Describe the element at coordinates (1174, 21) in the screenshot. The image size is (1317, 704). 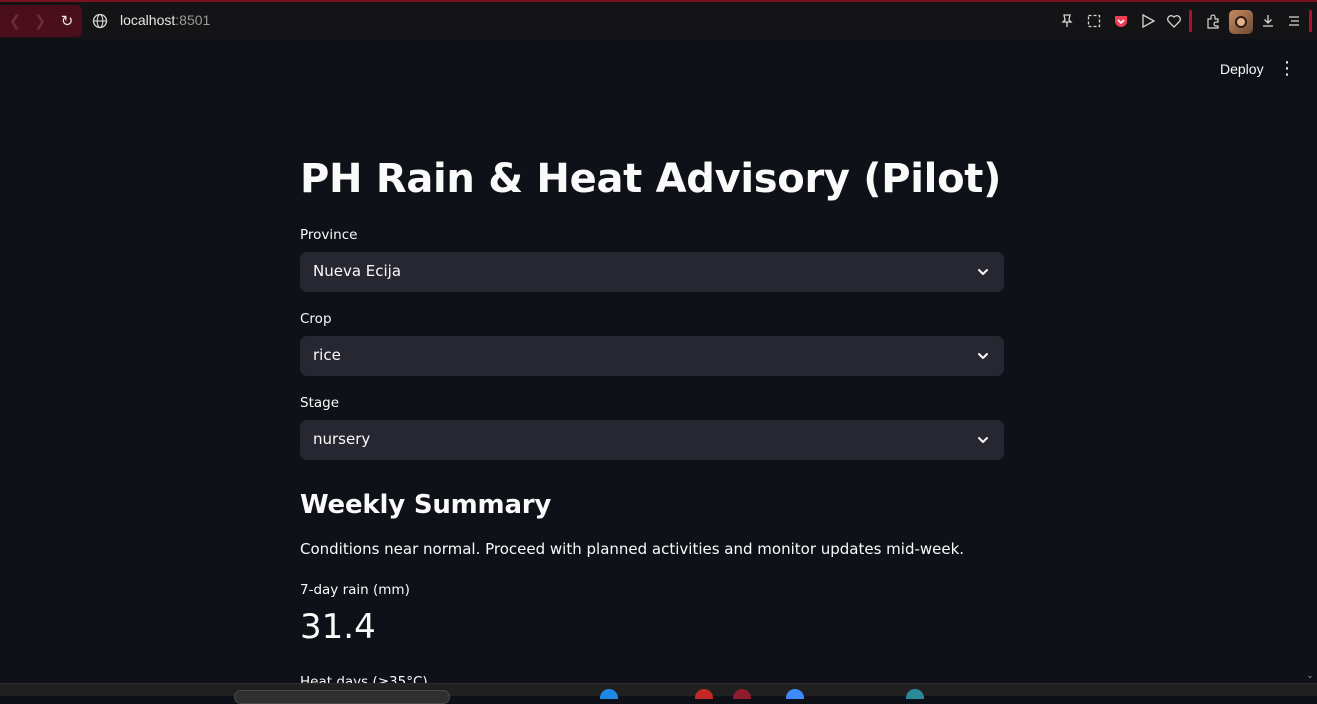
I see `heart-icon` at that location.